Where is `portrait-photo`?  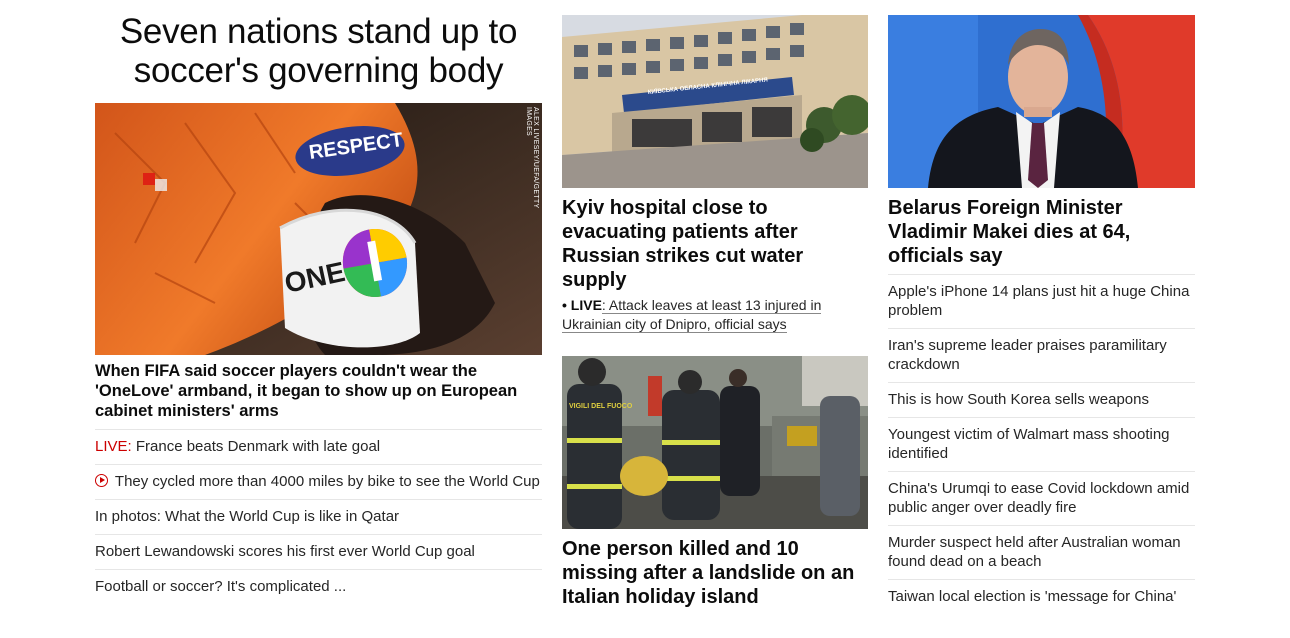 portrait-photo is located at coordinates (1041, 101).